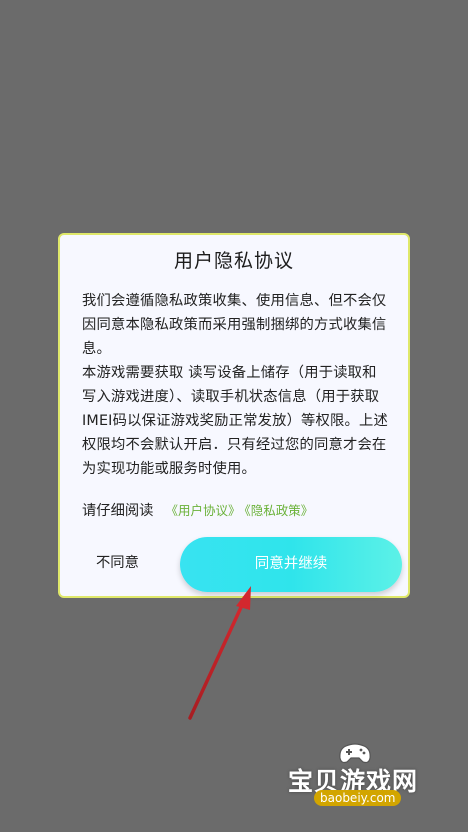  What do you see at coordinates (233, 261) in the screenshot?
I see `dialog-title: 用户隐私协议` at bounding box center [233, 261].